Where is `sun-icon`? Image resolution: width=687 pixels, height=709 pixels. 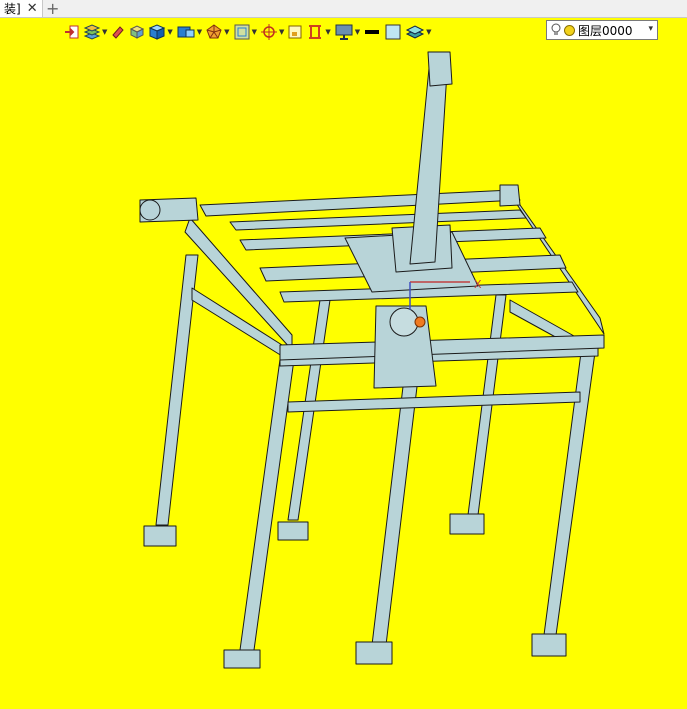
sun-icon is located at coordinates (569, 30).